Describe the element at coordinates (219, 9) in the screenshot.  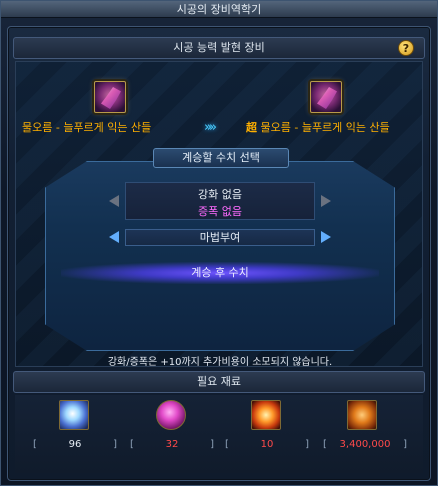
I see `window-title: 시공의 장비역학기` at that location.